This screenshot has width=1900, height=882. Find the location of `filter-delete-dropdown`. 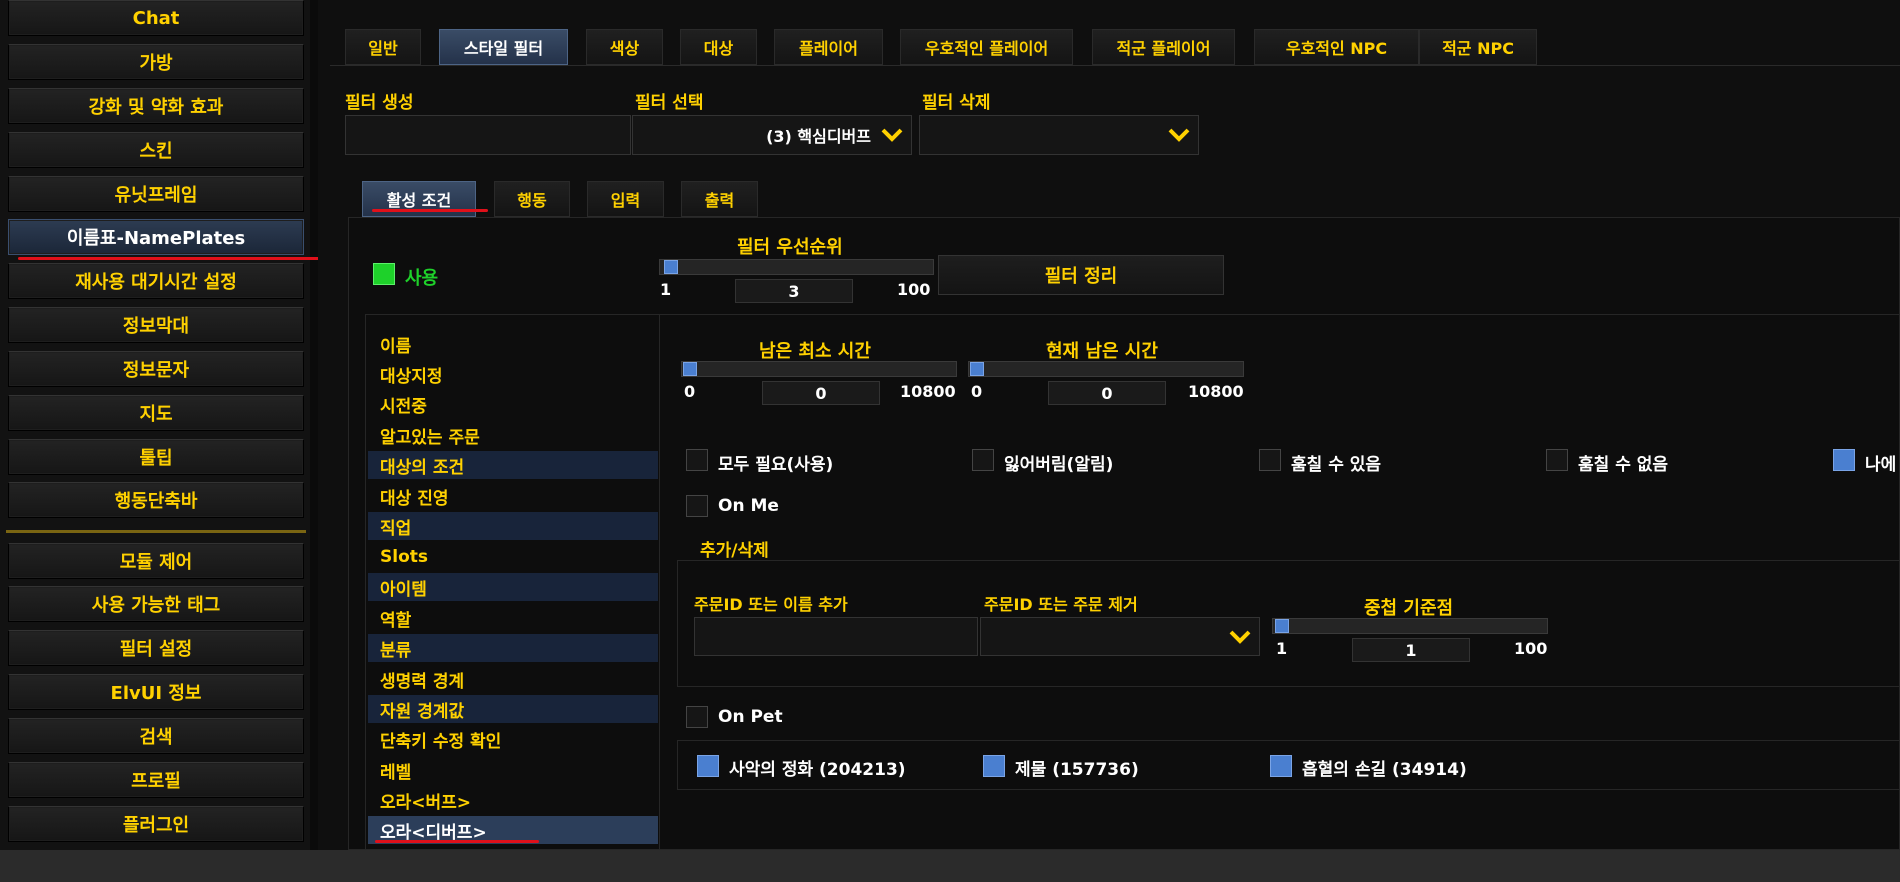

filter-delete-dropdown is located at coordinates (1059, 135).